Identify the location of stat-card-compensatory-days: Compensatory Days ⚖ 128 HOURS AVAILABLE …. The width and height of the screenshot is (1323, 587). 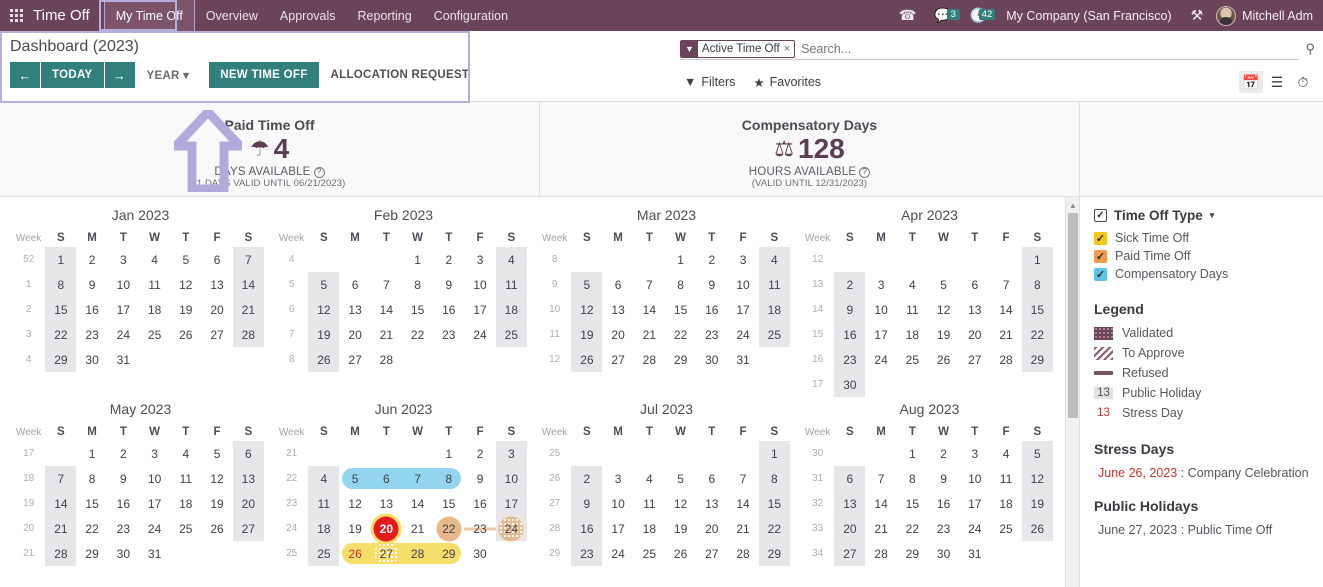
(810, 149).